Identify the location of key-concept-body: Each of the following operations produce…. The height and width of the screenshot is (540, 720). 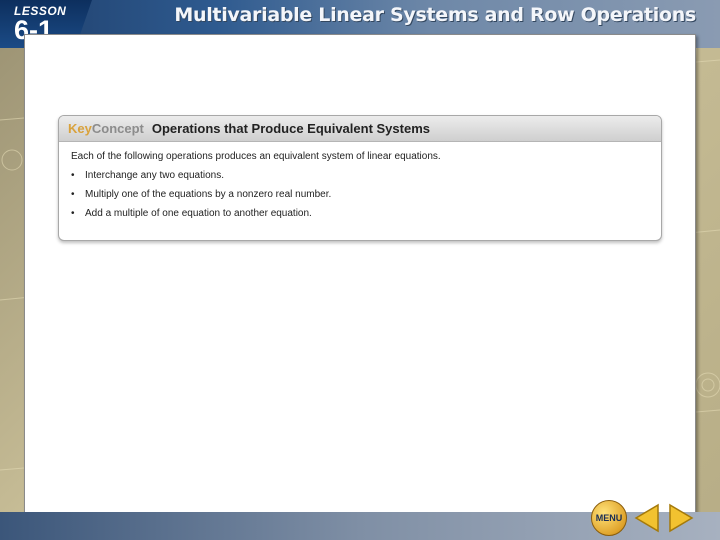
(360, 180).